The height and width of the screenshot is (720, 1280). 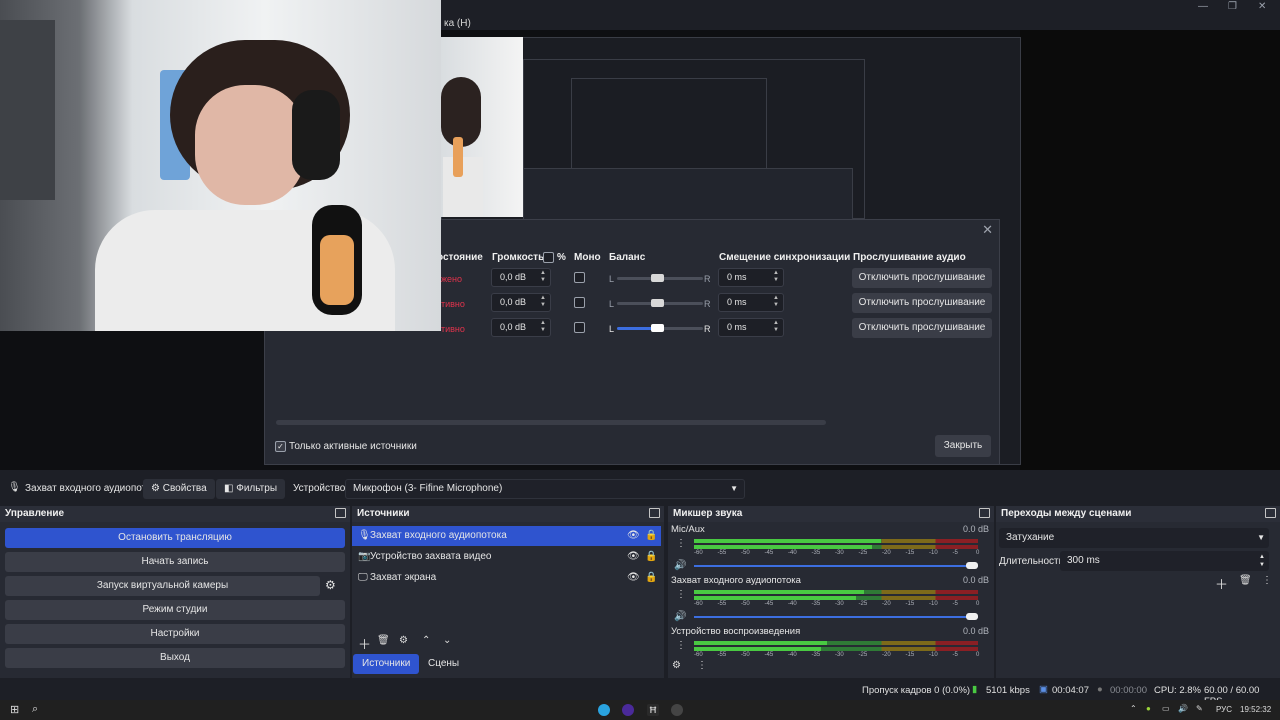 I want to click on arrow-up-icon: ⌃, so click(x=426, y=640).